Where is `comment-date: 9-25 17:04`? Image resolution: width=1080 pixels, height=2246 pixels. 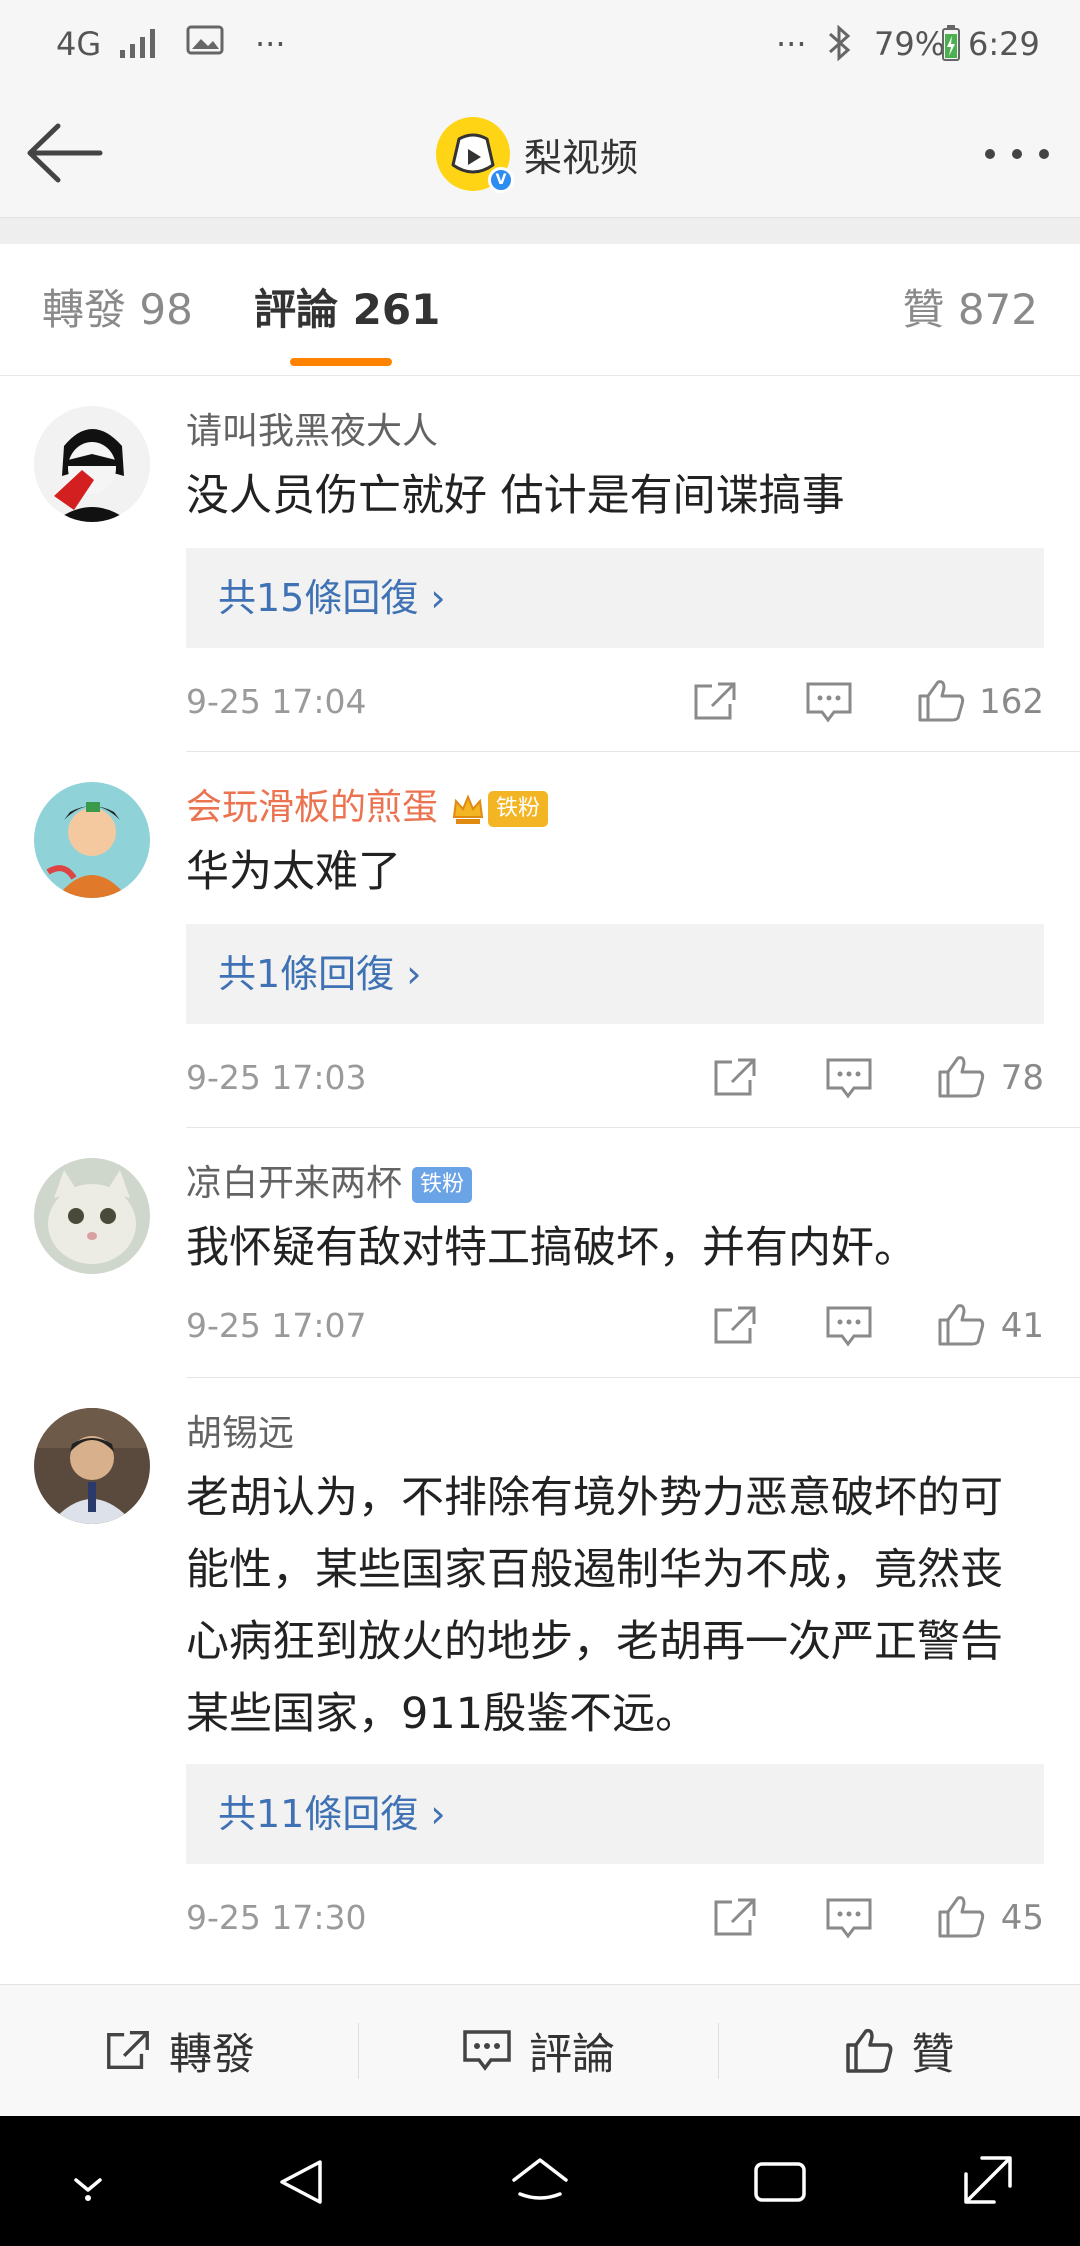
comment-date: 9-25 17:04 is located at coordinates (276, 701).